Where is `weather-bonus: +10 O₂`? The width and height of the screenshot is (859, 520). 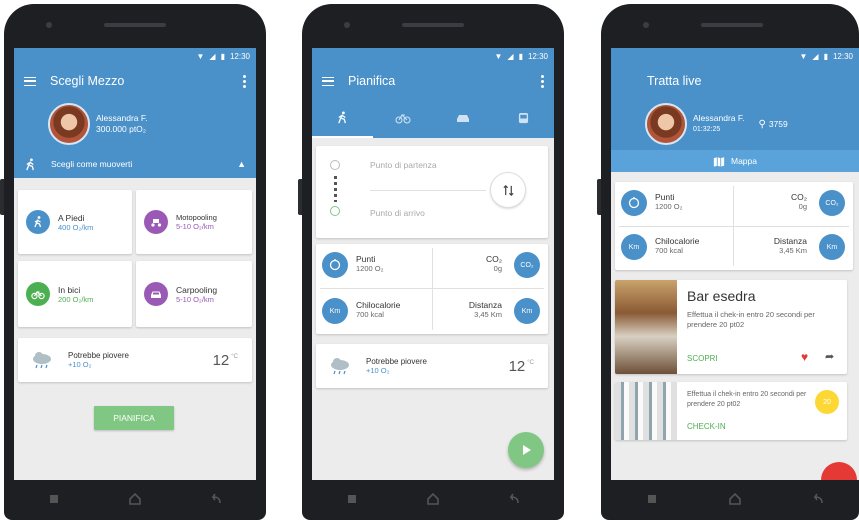
weather-bonus: +10 O₂ is located at coordinates (378, 370).